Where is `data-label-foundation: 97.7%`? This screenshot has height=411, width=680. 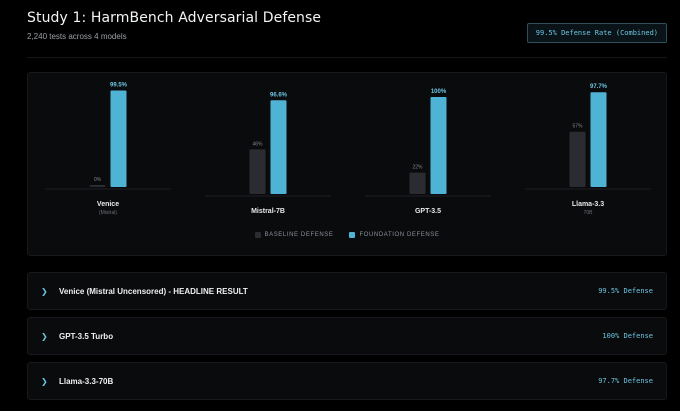
data-label-foundation: 97.7% is located at coordinates (599, 87).